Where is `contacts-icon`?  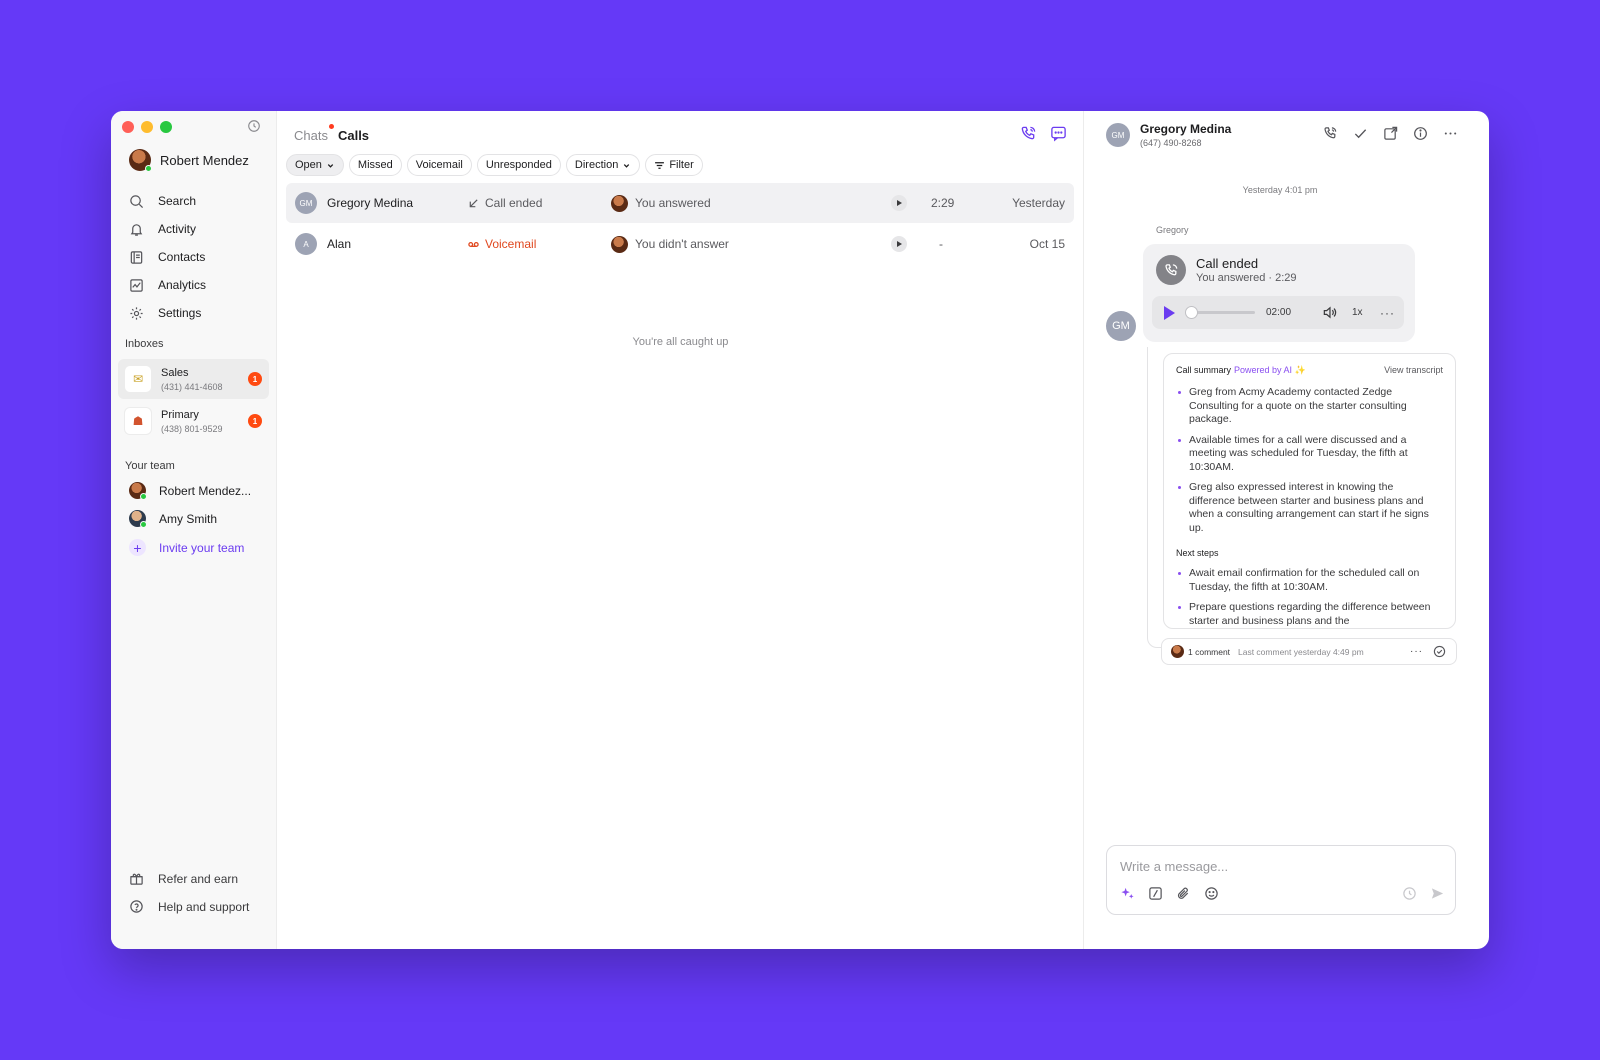
contacts-icon is located at coordinates (136, 257).